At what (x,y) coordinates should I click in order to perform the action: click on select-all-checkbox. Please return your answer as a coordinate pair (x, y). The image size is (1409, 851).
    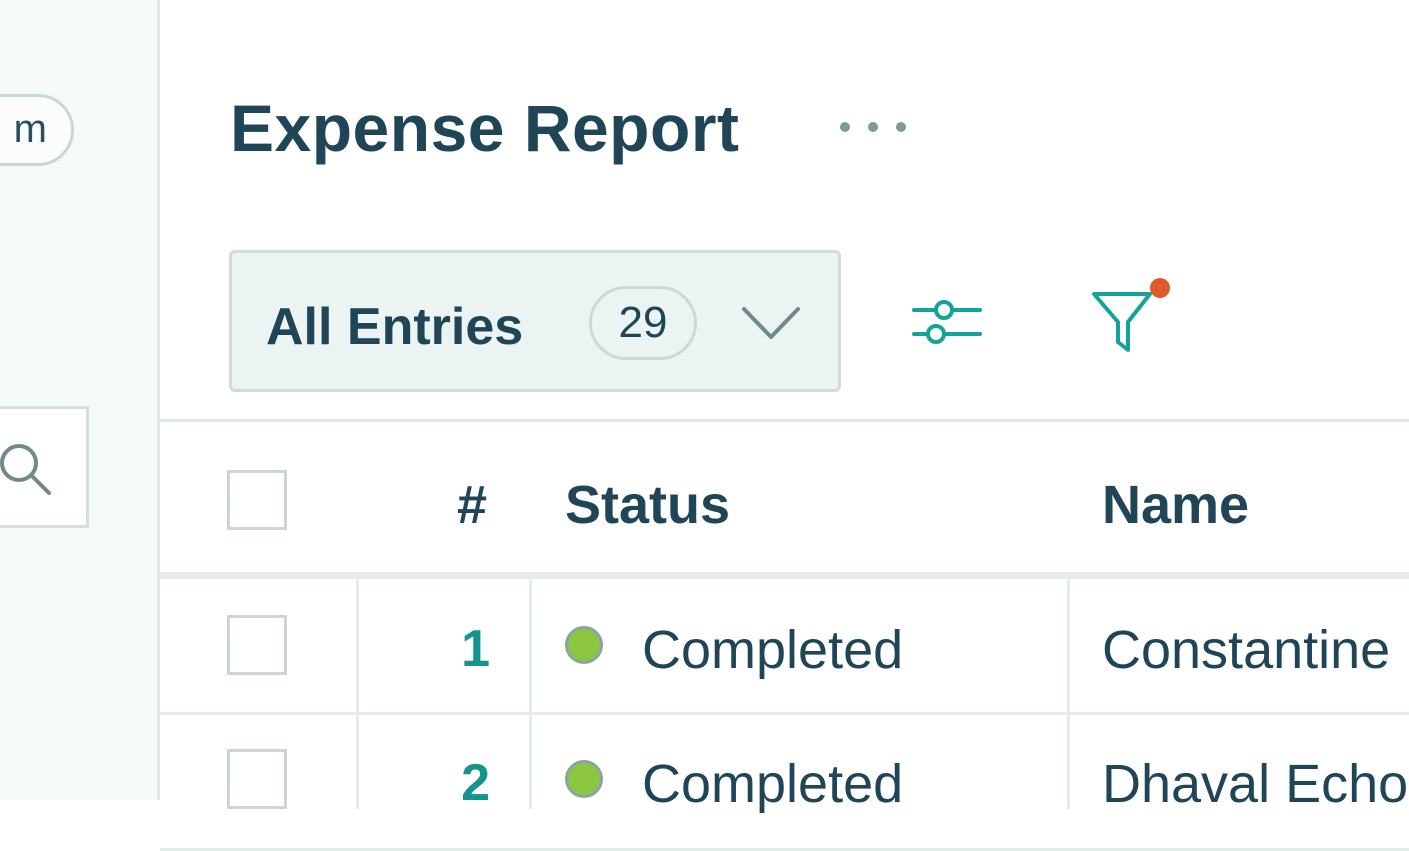
    Looking at the image, I should click on (257, 500).